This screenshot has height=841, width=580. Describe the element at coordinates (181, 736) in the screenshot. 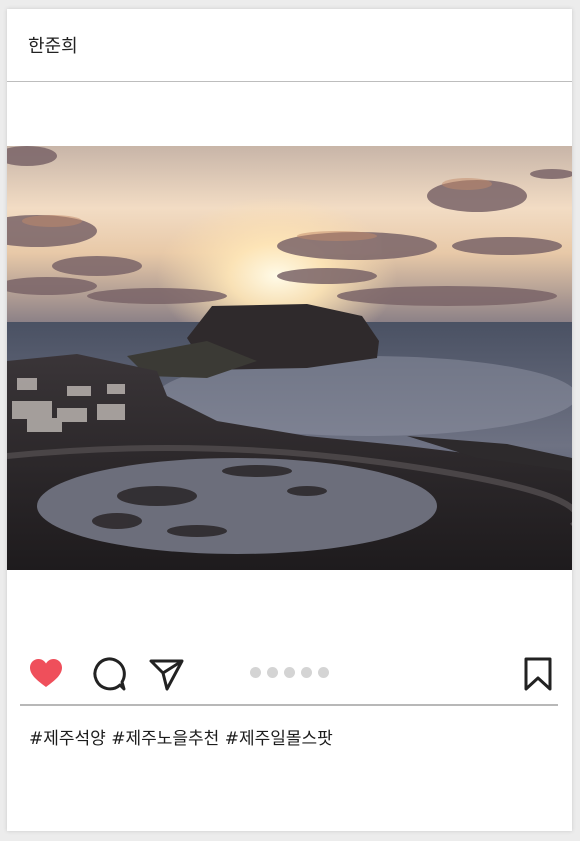

I see `hashtags: #제주석양 #제주노을추천 #제주일몰스팟` at that location.